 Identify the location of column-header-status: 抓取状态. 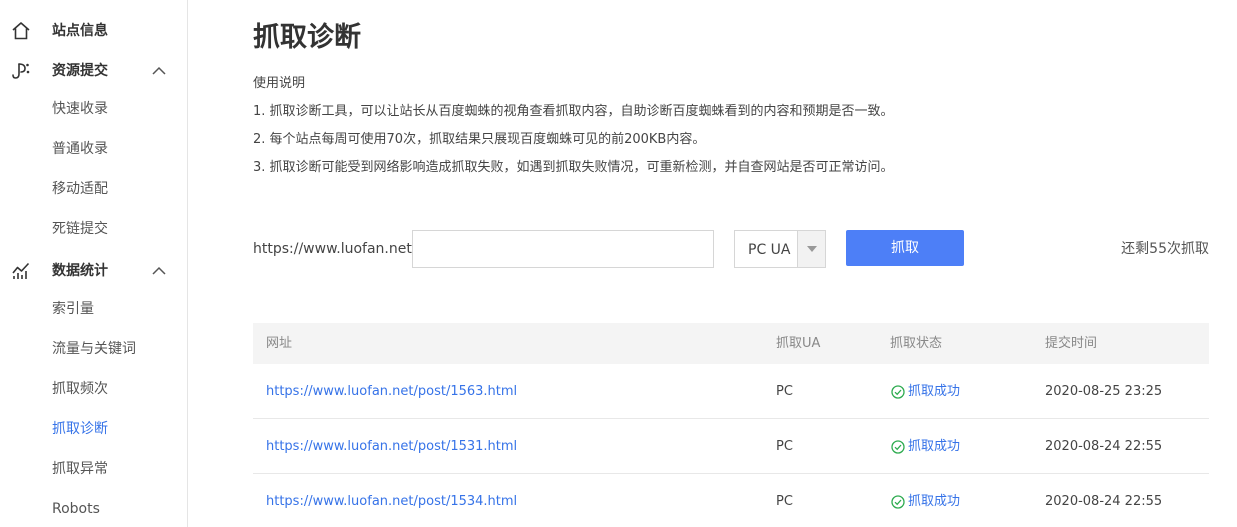
(916, 343).